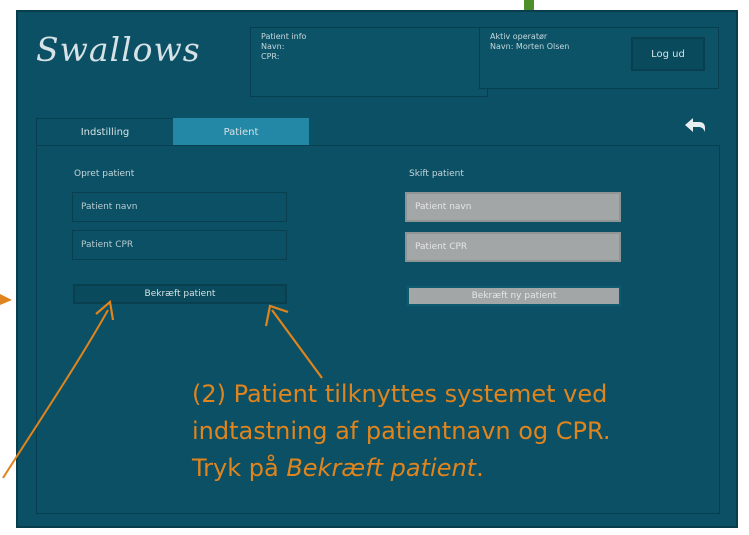  I want to click on switch-patient-name-input: Patient navn, so click(513, 207).